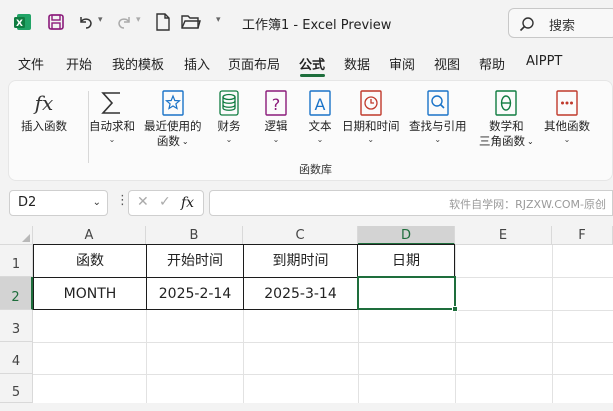 The image size is (613, 411). What do you see at coordinates (567, 126) in the screenshot?
I see `more-functions-label: 其他函数` at bounding box center [567, 126].